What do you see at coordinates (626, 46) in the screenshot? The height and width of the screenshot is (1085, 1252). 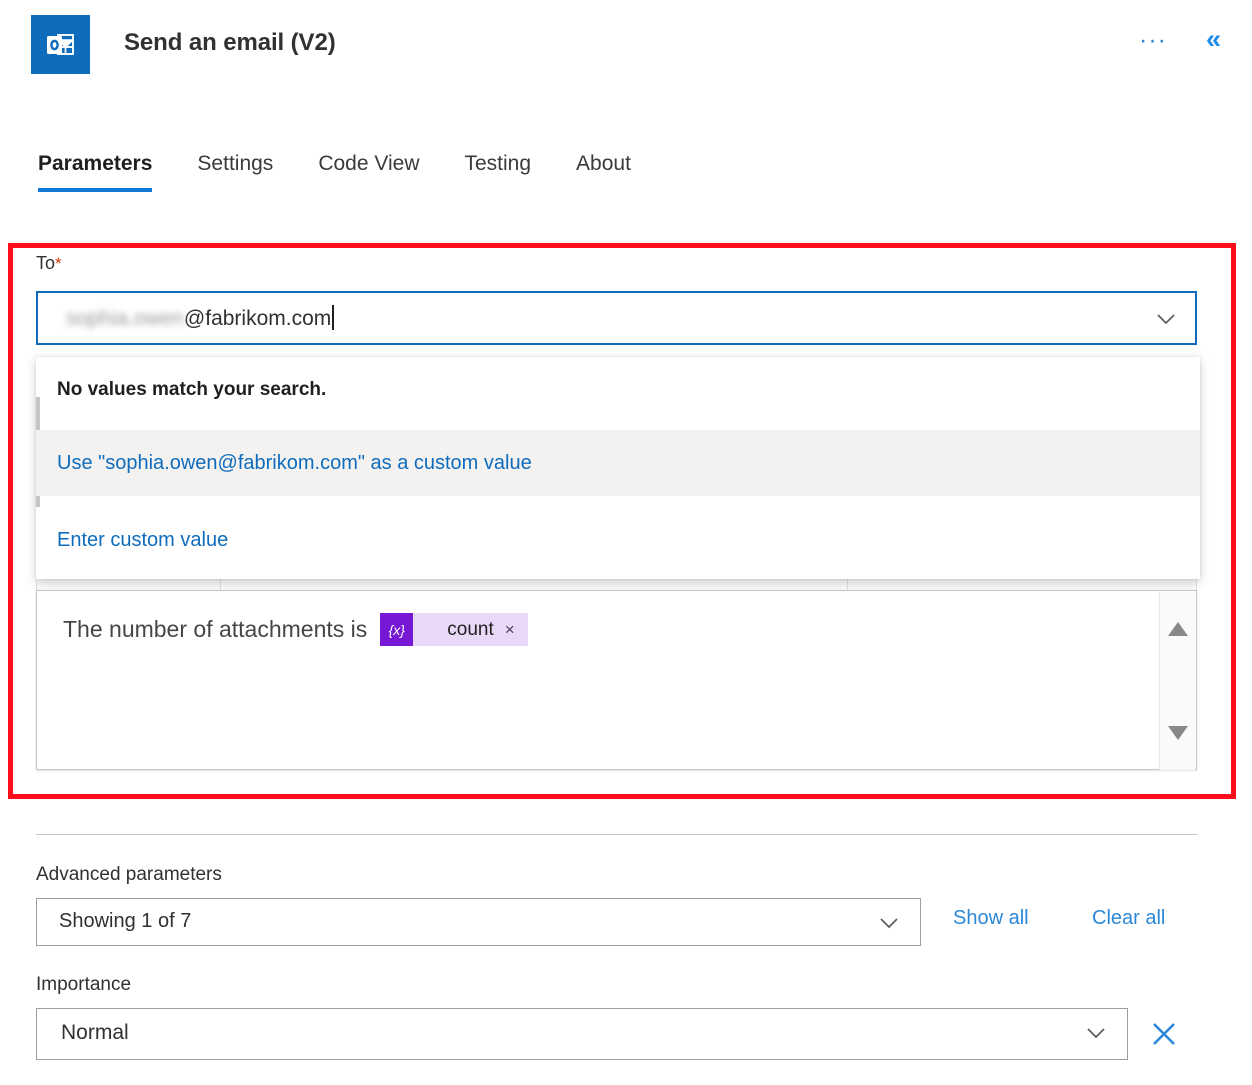 I see `panel-header: Send an email (V2) ··· «` at bounding box center [626, 46].